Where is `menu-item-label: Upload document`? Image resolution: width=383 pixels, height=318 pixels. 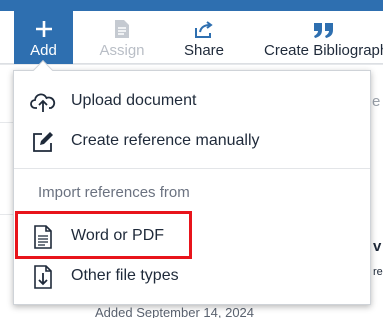
menu-item-label: Upload document is located at coordinates (134, 100).